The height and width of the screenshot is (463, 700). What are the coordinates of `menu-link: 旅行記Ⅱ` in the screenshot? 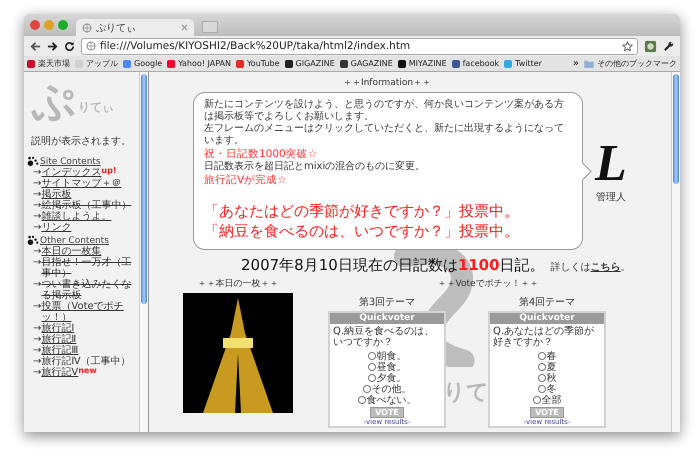 It's located at (58, 339).